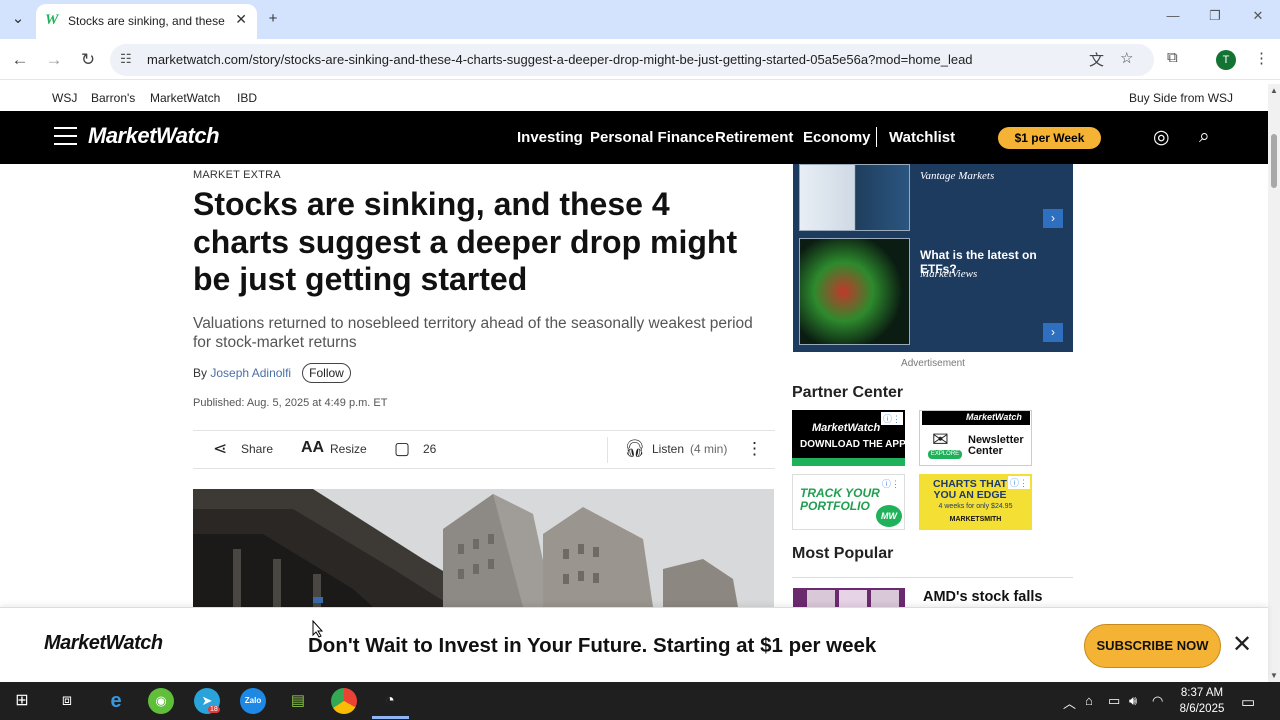 This screenshot has width=1280, height=720. I want to click on ad-thumbnail-trader, so click(854, 197).